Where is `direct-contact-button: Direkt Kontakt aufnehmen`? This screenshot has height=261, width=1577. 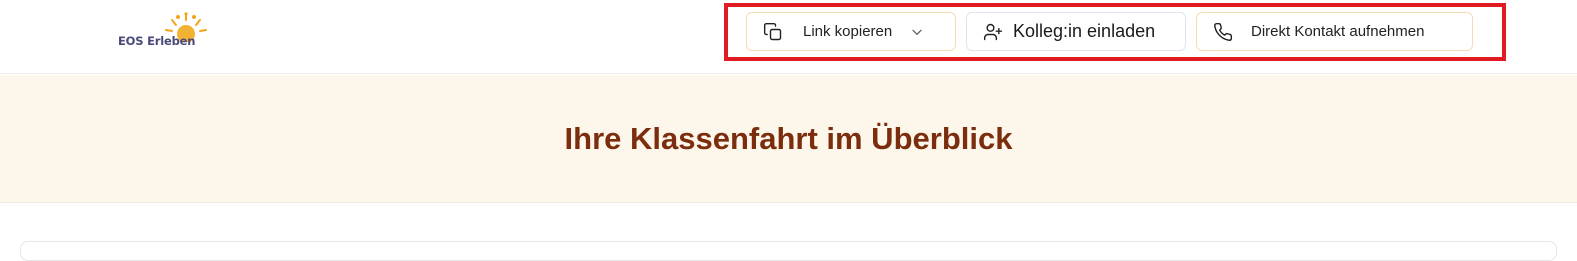 direct-contact-button: Direkt Kontakt aufnehmen is located at coordinates (1334, 31).